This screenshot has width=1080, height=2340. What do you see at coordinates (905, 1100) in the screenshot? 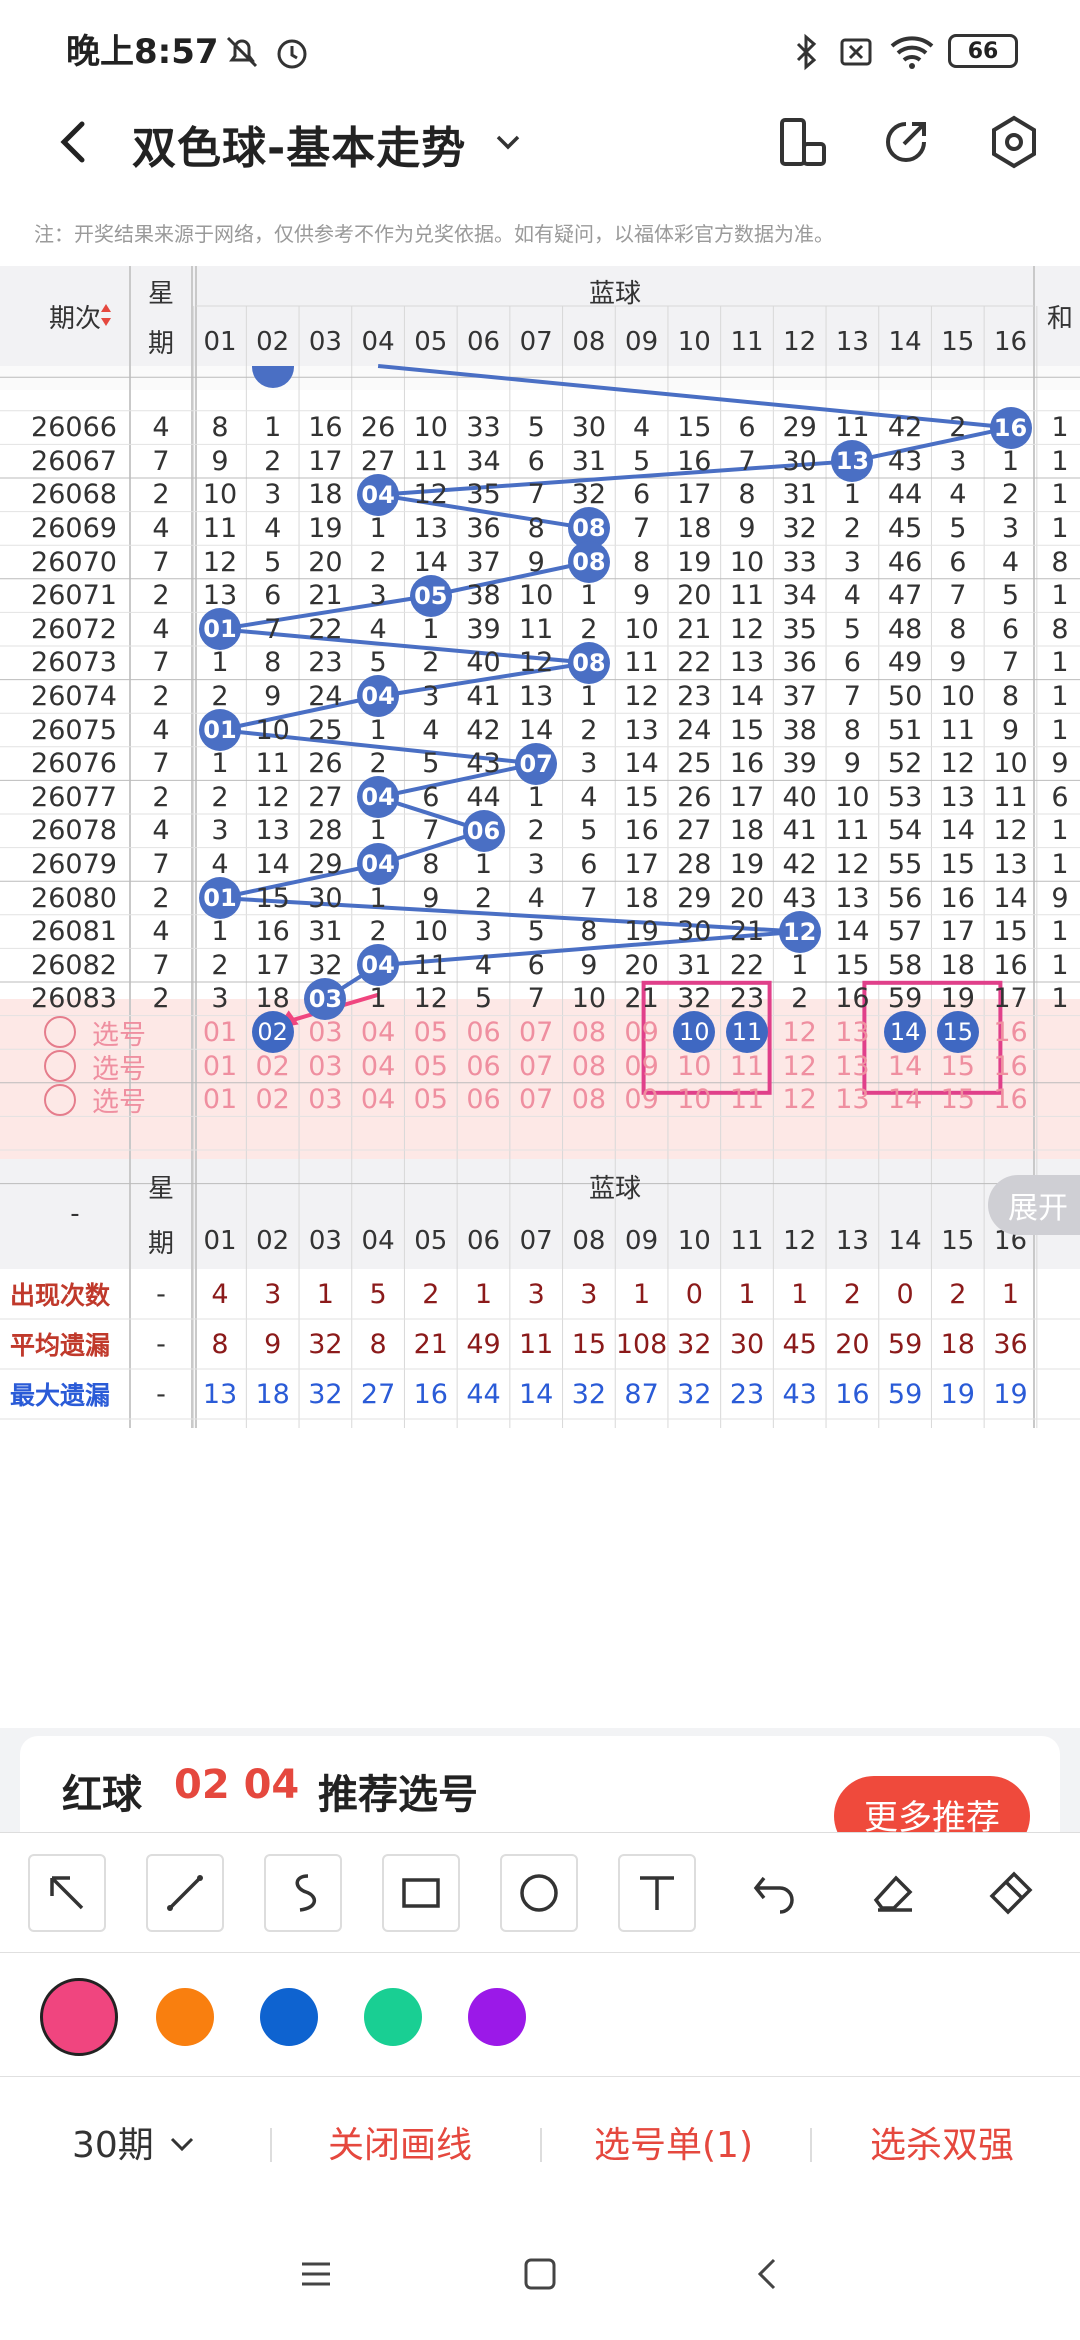
I see `select-number: 14` at bounding box center [905, 1100].